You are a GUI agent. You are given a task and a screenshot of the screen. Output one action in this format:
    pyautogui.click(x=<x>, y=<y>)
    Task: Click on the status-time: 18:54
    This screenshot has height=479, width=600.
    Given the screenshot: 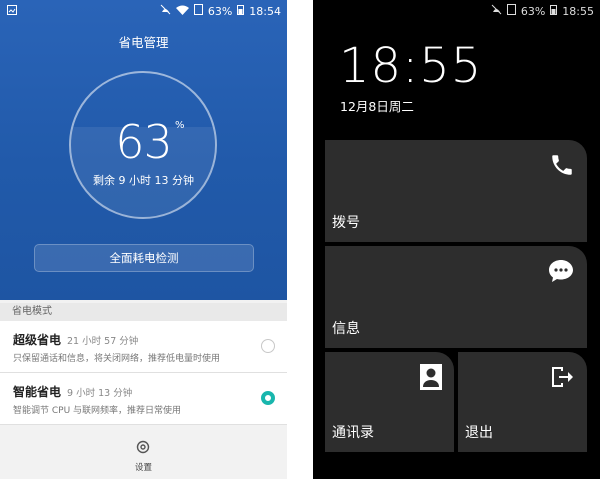 What is the action you would take?
    pyautogui.click(x=265, y=11)
    